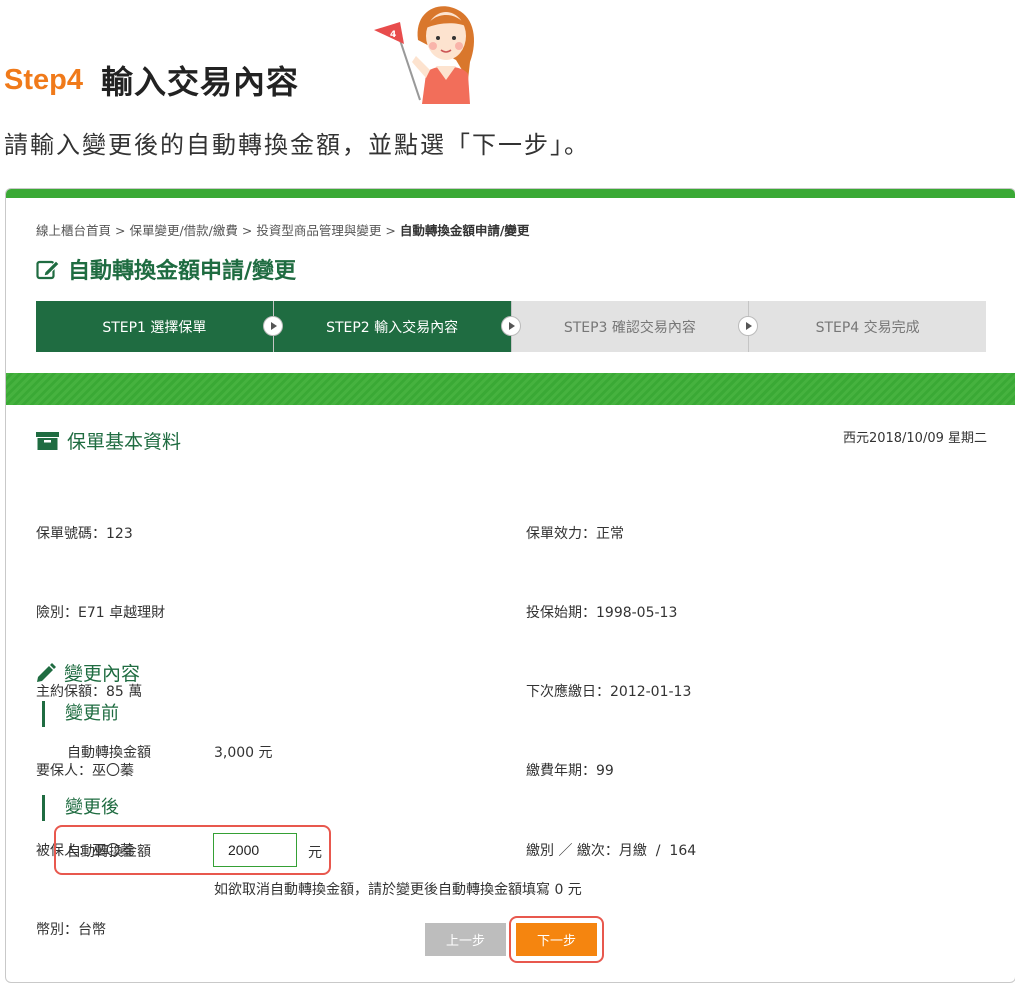  Describe the element at coordinates (297, 145) in the screenshot. I see `intro-text: 請輸入變更後的自動轉換金額，並點選「下一步」。` at that location.